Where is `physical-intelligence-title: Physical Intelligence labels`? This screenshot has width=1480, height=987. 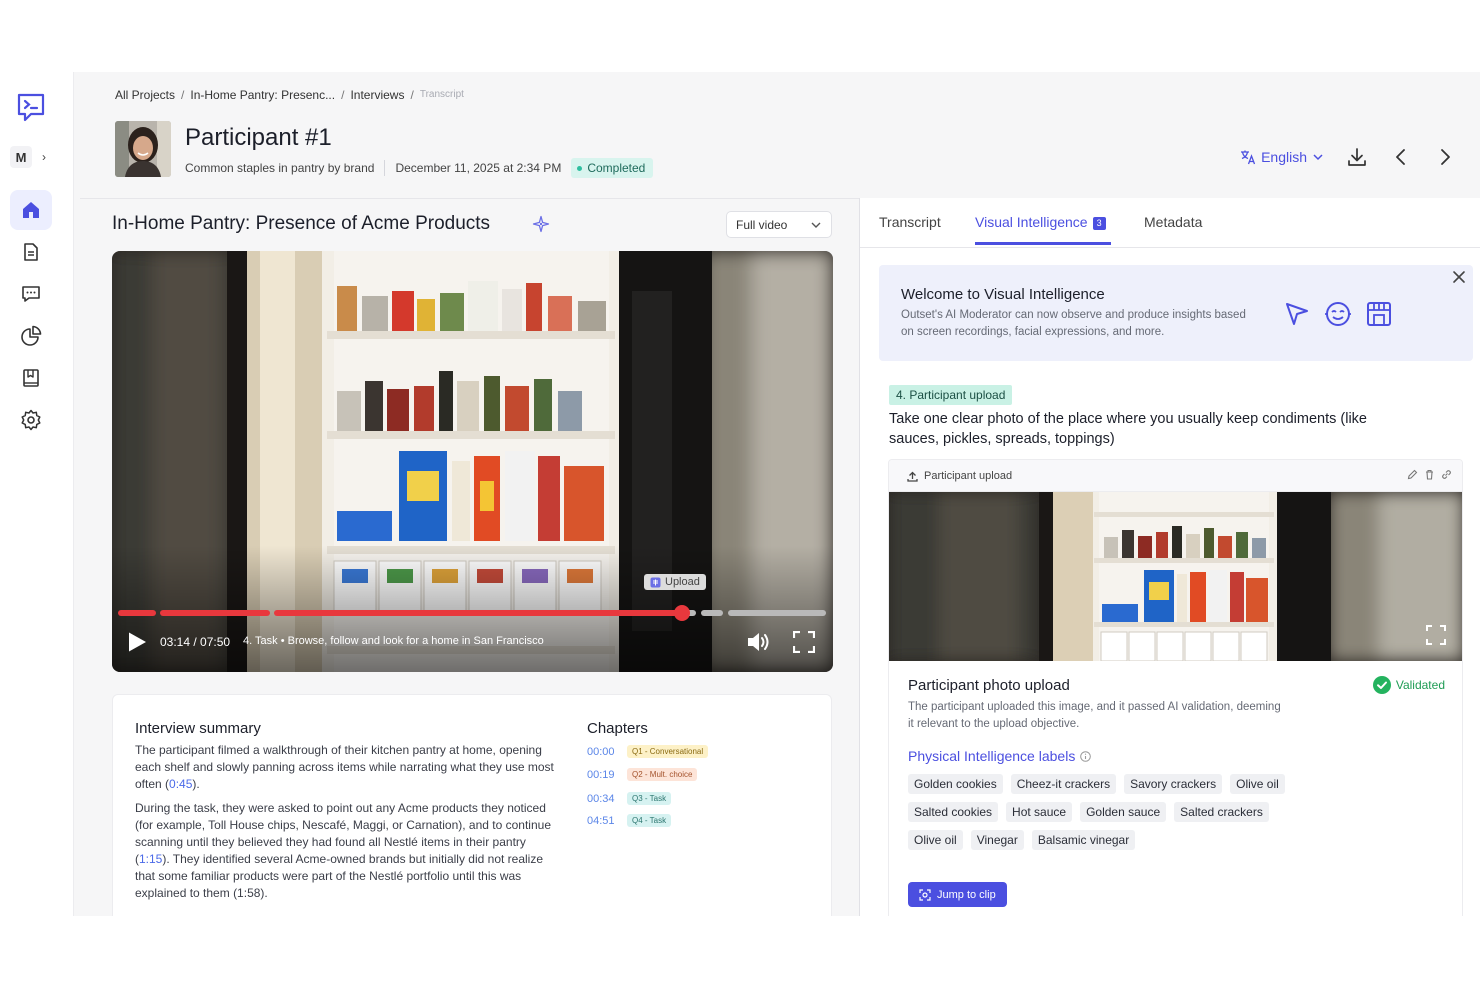 physical-intelligence-title: Physical Intelligence labels is located at coordinates (1000, 756).